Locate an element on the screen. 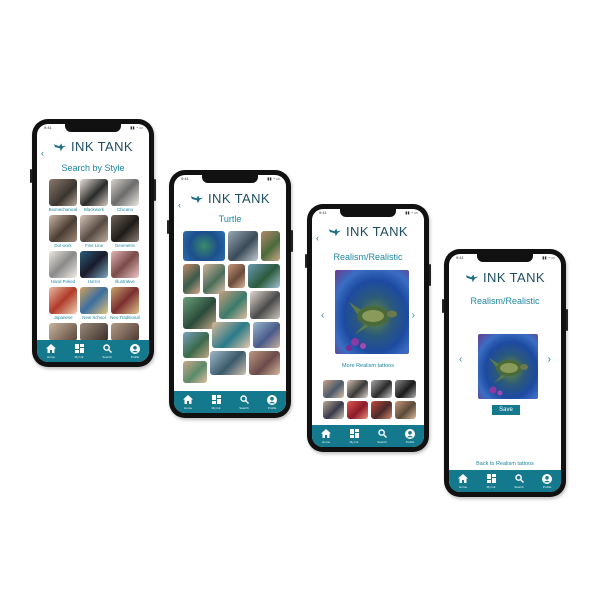  style-tile-blackwork is located at coordinates (94, 192).